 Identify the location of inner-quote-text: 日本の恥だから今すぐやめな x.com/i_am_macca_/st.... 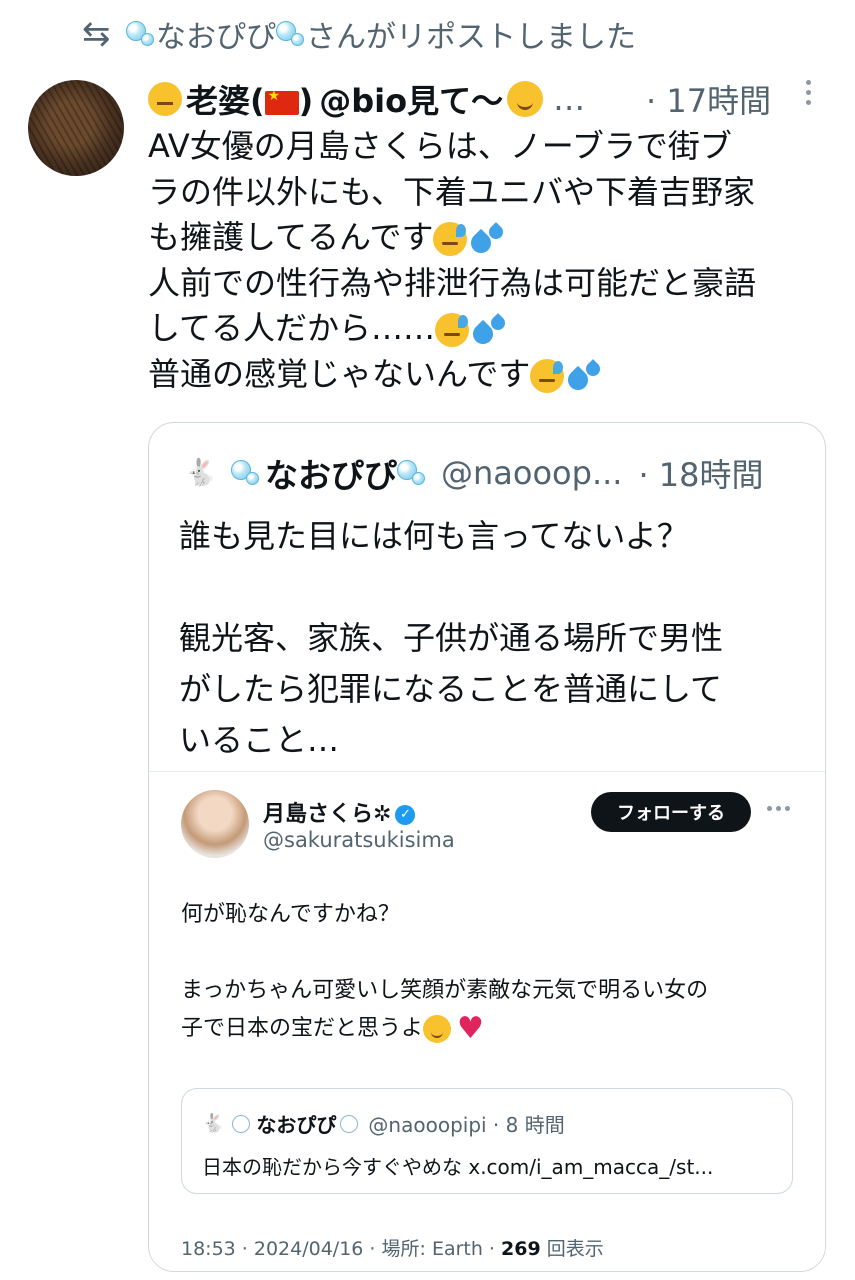
(458, 1167).